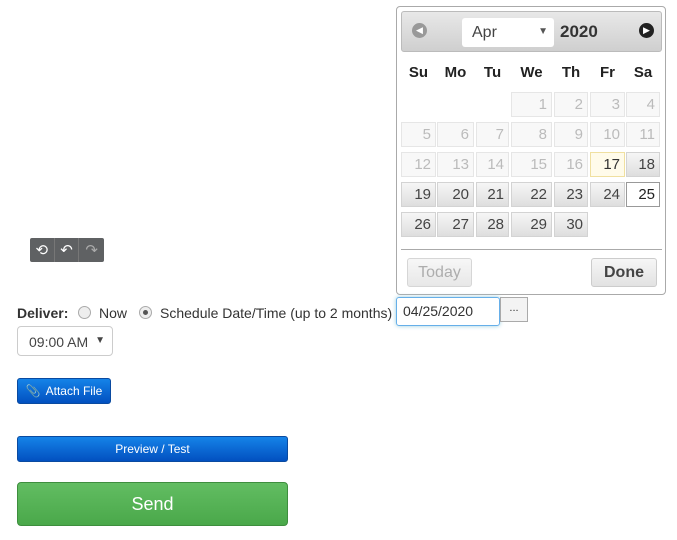 This screenshot has height=540, width=677. Describe the element at coordinates (91, 250) in the screenshot. I see `redo-icon: ↷` at that location.